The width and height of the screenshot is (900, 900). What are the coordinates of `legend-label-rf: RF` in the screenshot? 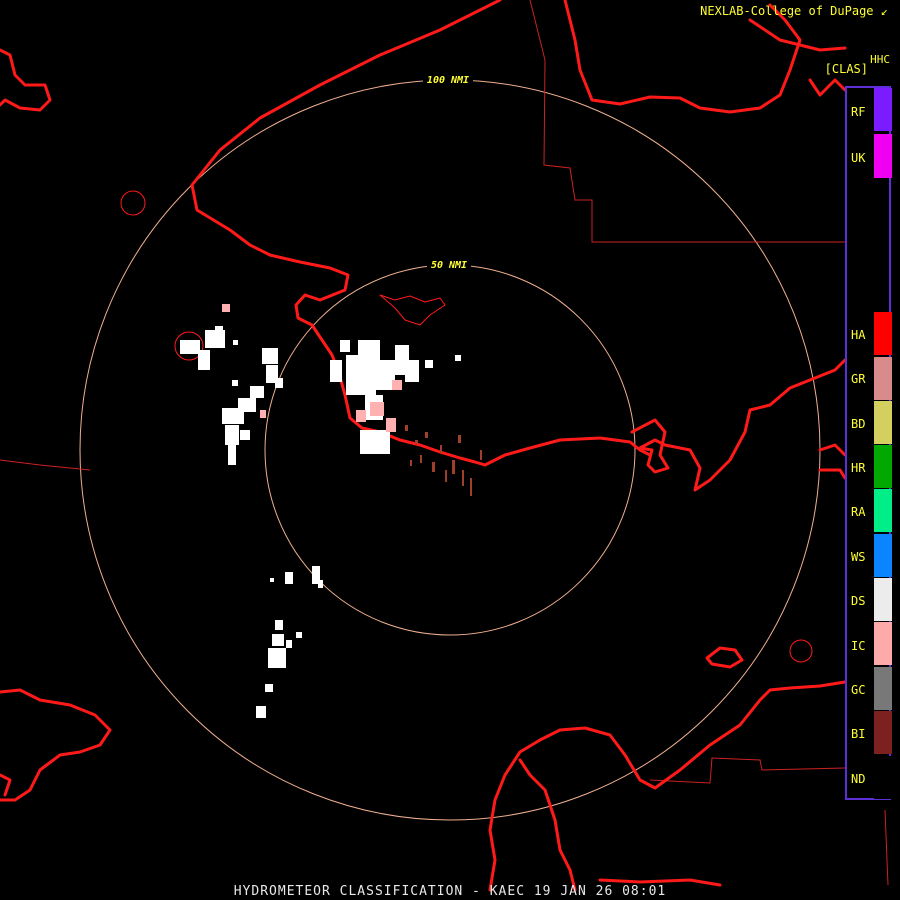 It's located at (858, 112).